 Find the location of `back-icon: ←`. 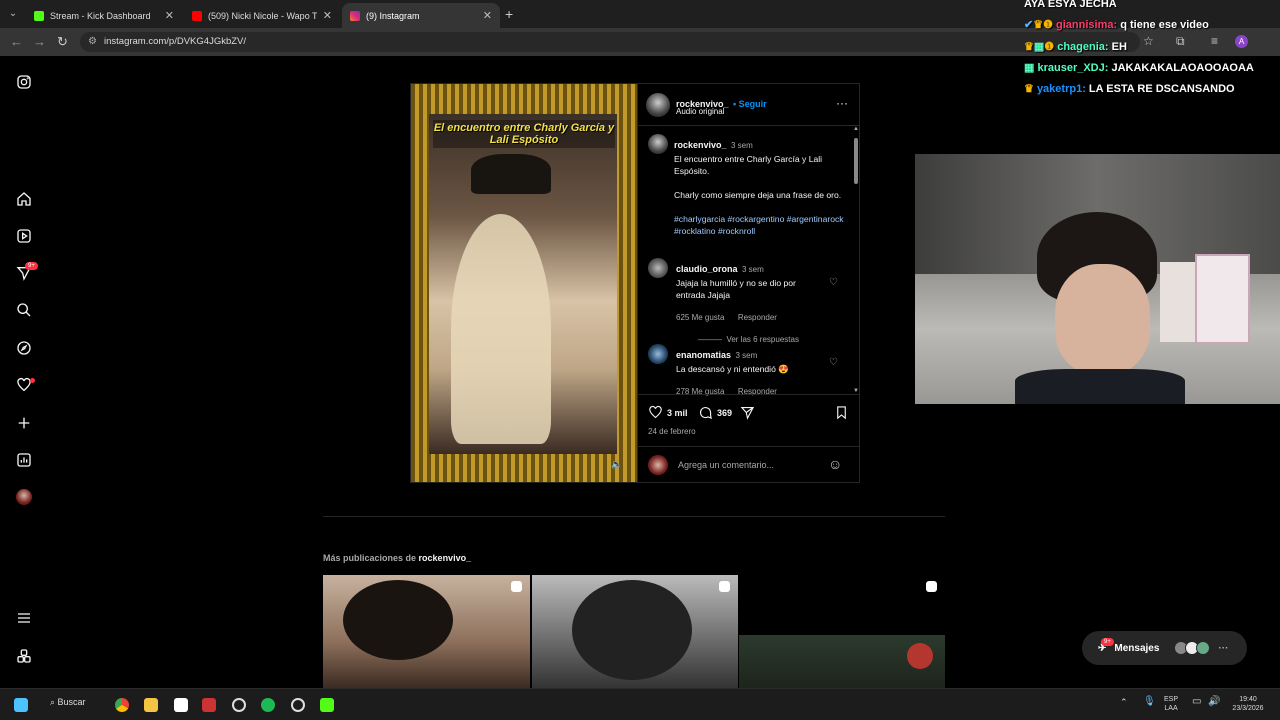

back-icon: ← is located at coordinates (16, 41).